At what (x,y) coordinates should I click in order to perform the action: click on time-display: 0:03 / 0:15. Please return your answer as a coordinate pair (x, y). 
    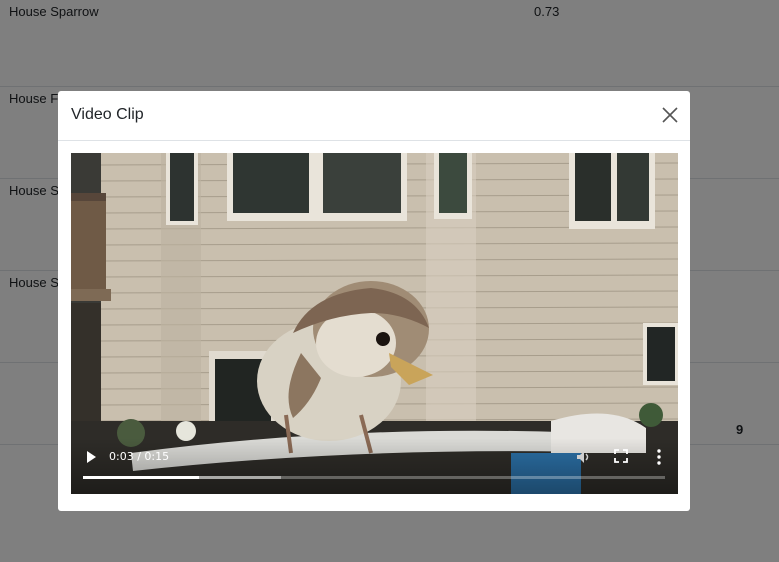
    Looking at the image, I should click on (139, 456).